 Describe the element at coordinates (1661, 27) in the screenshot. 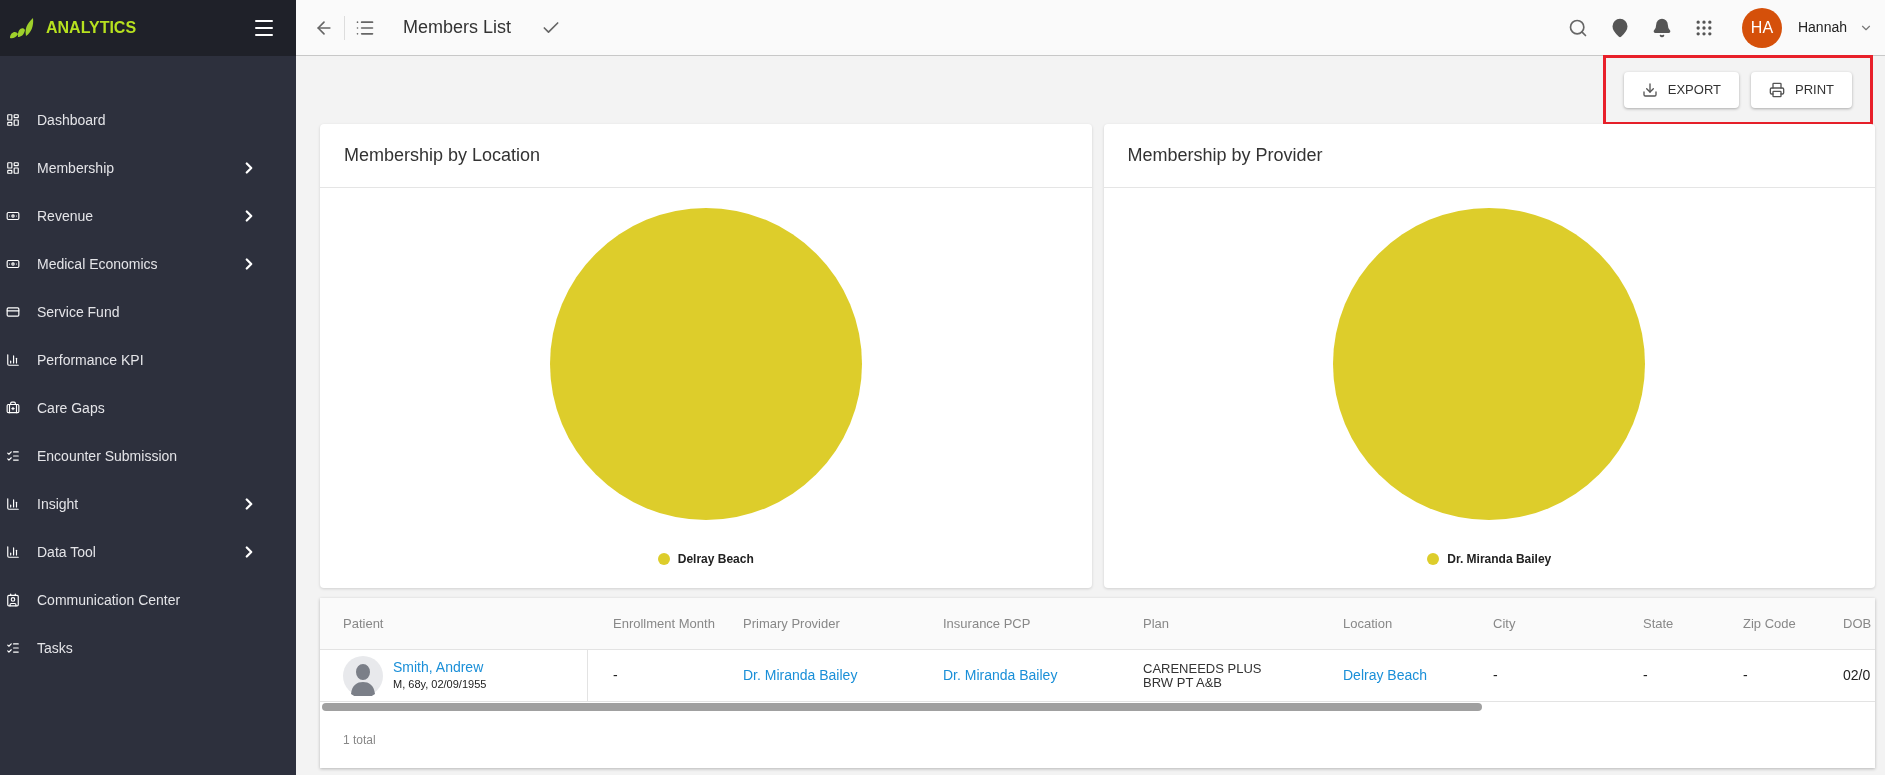

I see `bell-icon` at that location.